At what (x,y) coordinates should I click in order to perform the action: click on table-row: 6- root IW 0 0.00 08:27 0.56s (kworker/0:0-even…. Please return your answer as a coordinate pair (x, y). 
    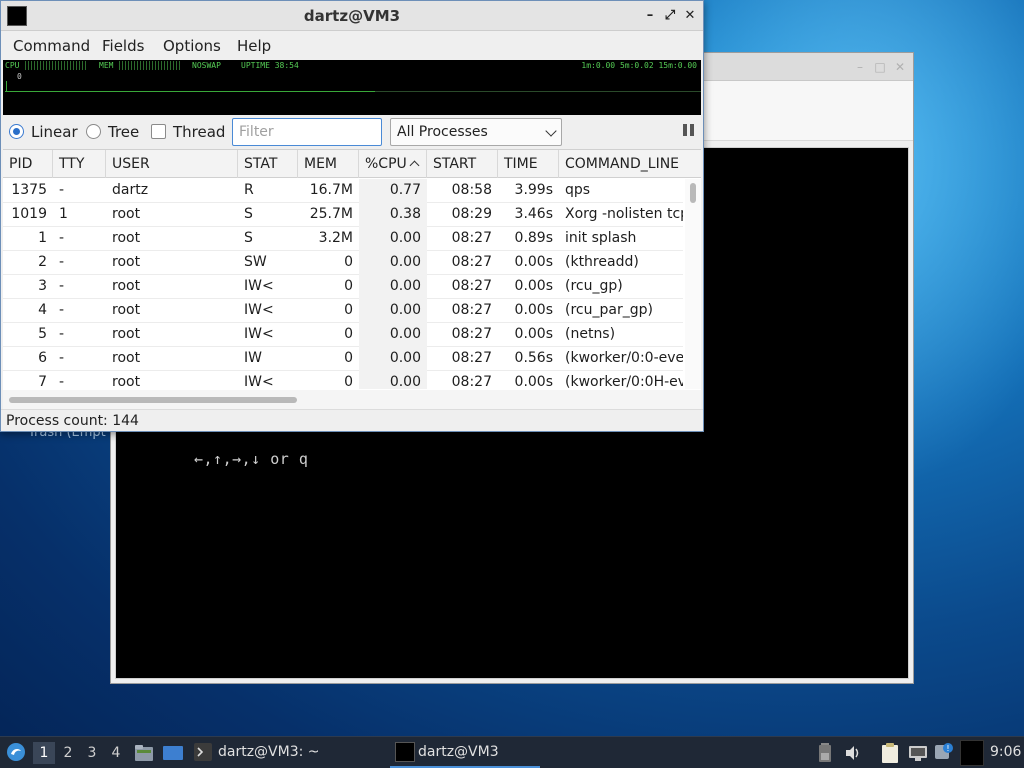
    Looking at the image, I should click on (343, 359).